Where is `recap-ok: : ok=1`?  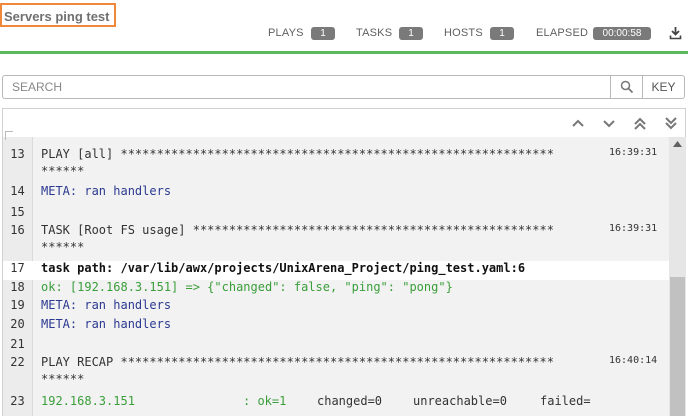 recap-ok: : ok=1 is located at coordinates (265, 401).